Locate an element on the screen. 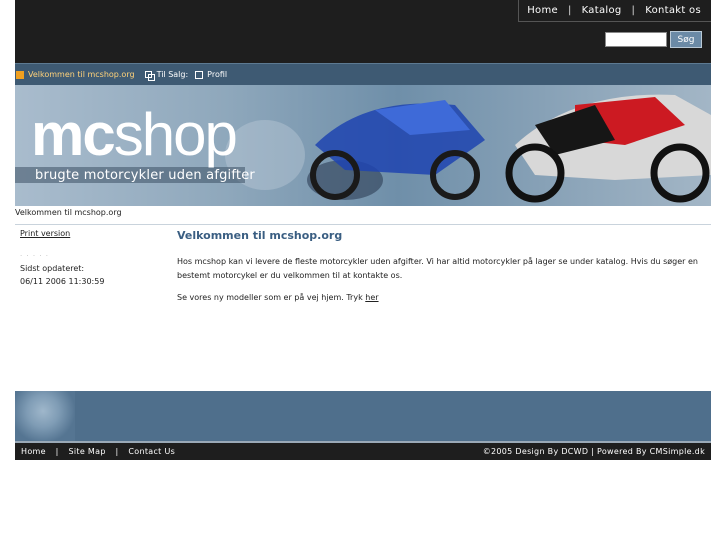 The image size is (727, 545). footer-home-link: Home is located at coordinates (33, 451).